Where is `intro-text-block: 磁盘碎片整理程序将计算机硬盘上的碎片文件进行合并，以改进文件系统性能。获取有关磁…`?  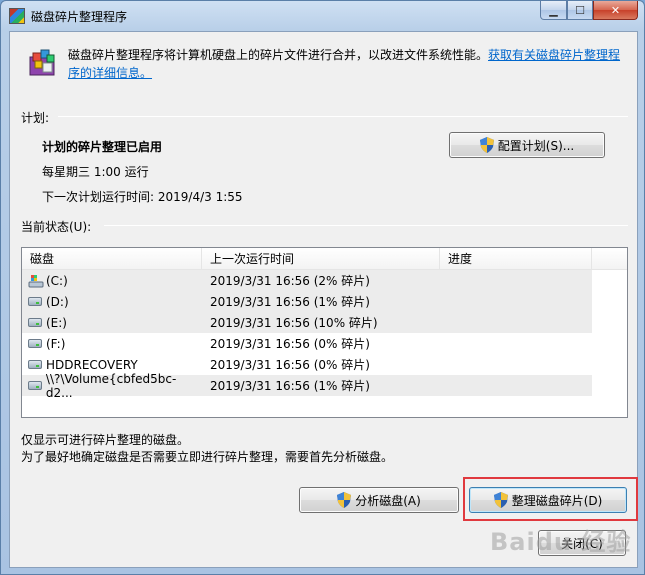 intro-text-block: 磁盘碎片整理程序将计算机硬盘上的碎片文件进行合并，以改进文件系统性能。获取有关磁… is located at coordinates (348, 64).